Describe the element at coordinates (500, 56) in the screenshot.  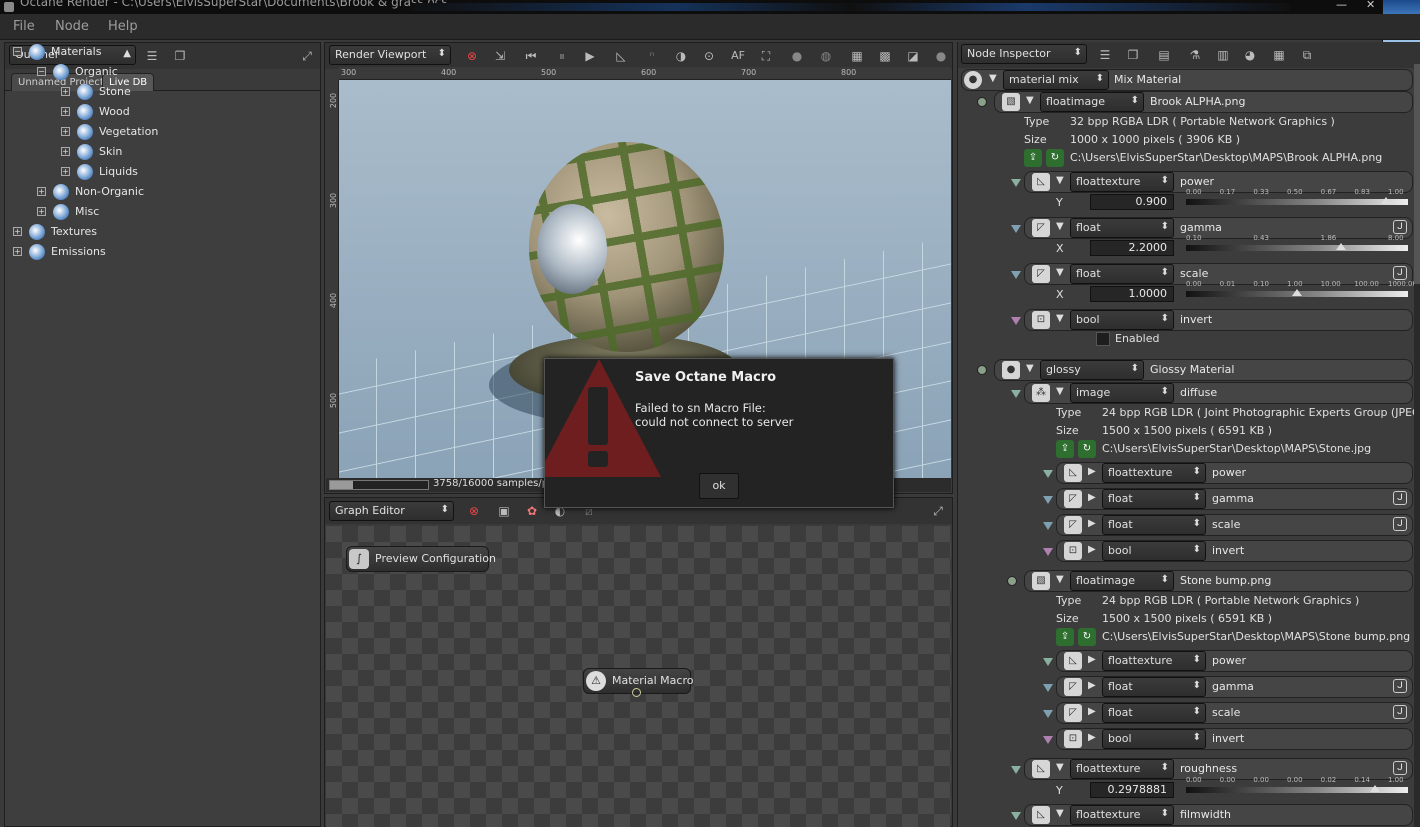
I see `reset-icon: ⇲` at that location.